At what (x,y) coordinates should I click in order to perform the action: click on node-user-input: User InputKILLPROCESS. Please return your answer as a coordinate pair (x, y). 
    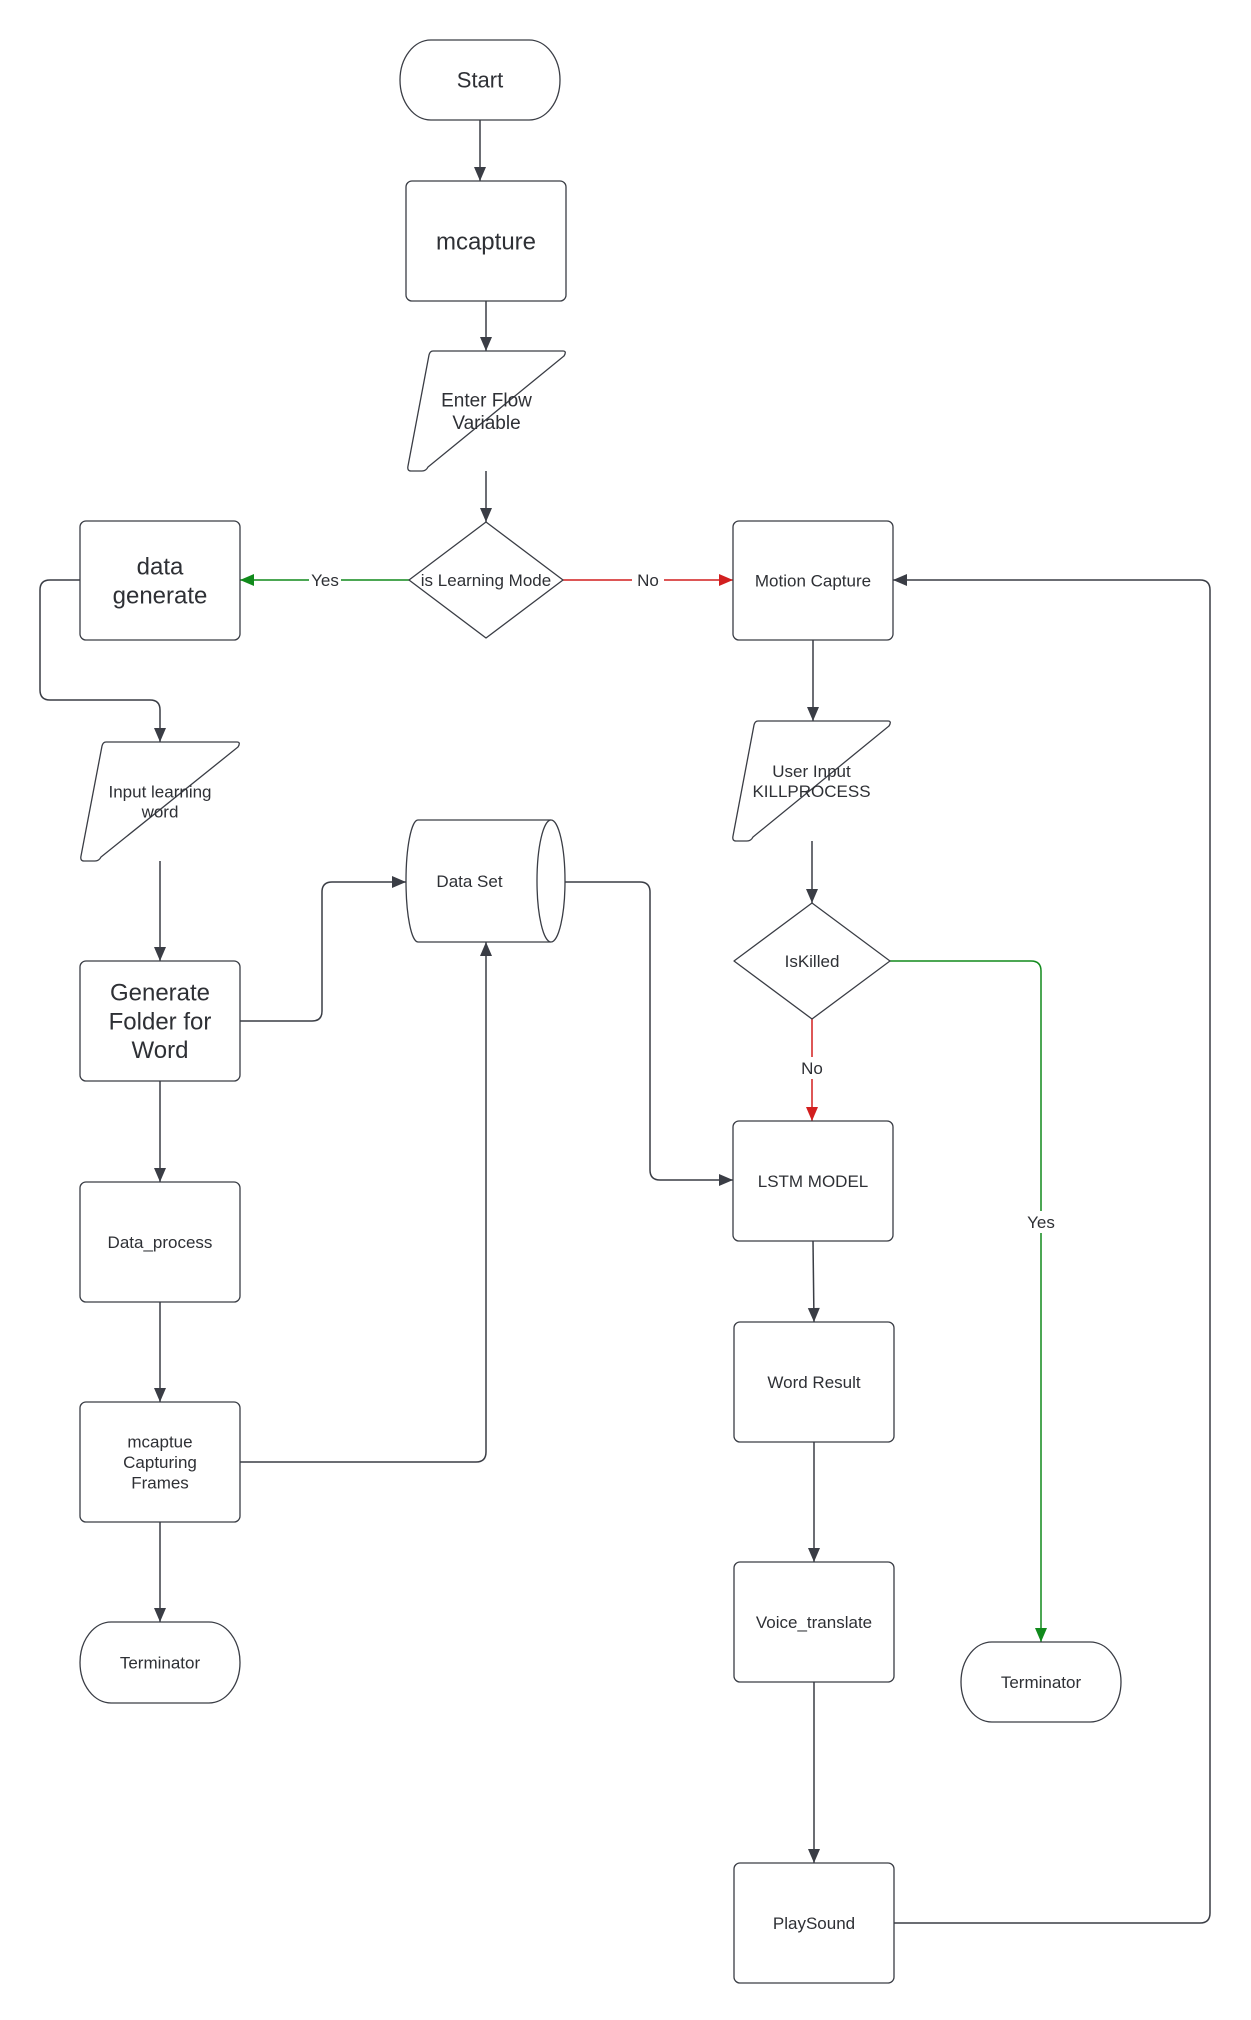
    Looking at the image, I should click on (811, 781).